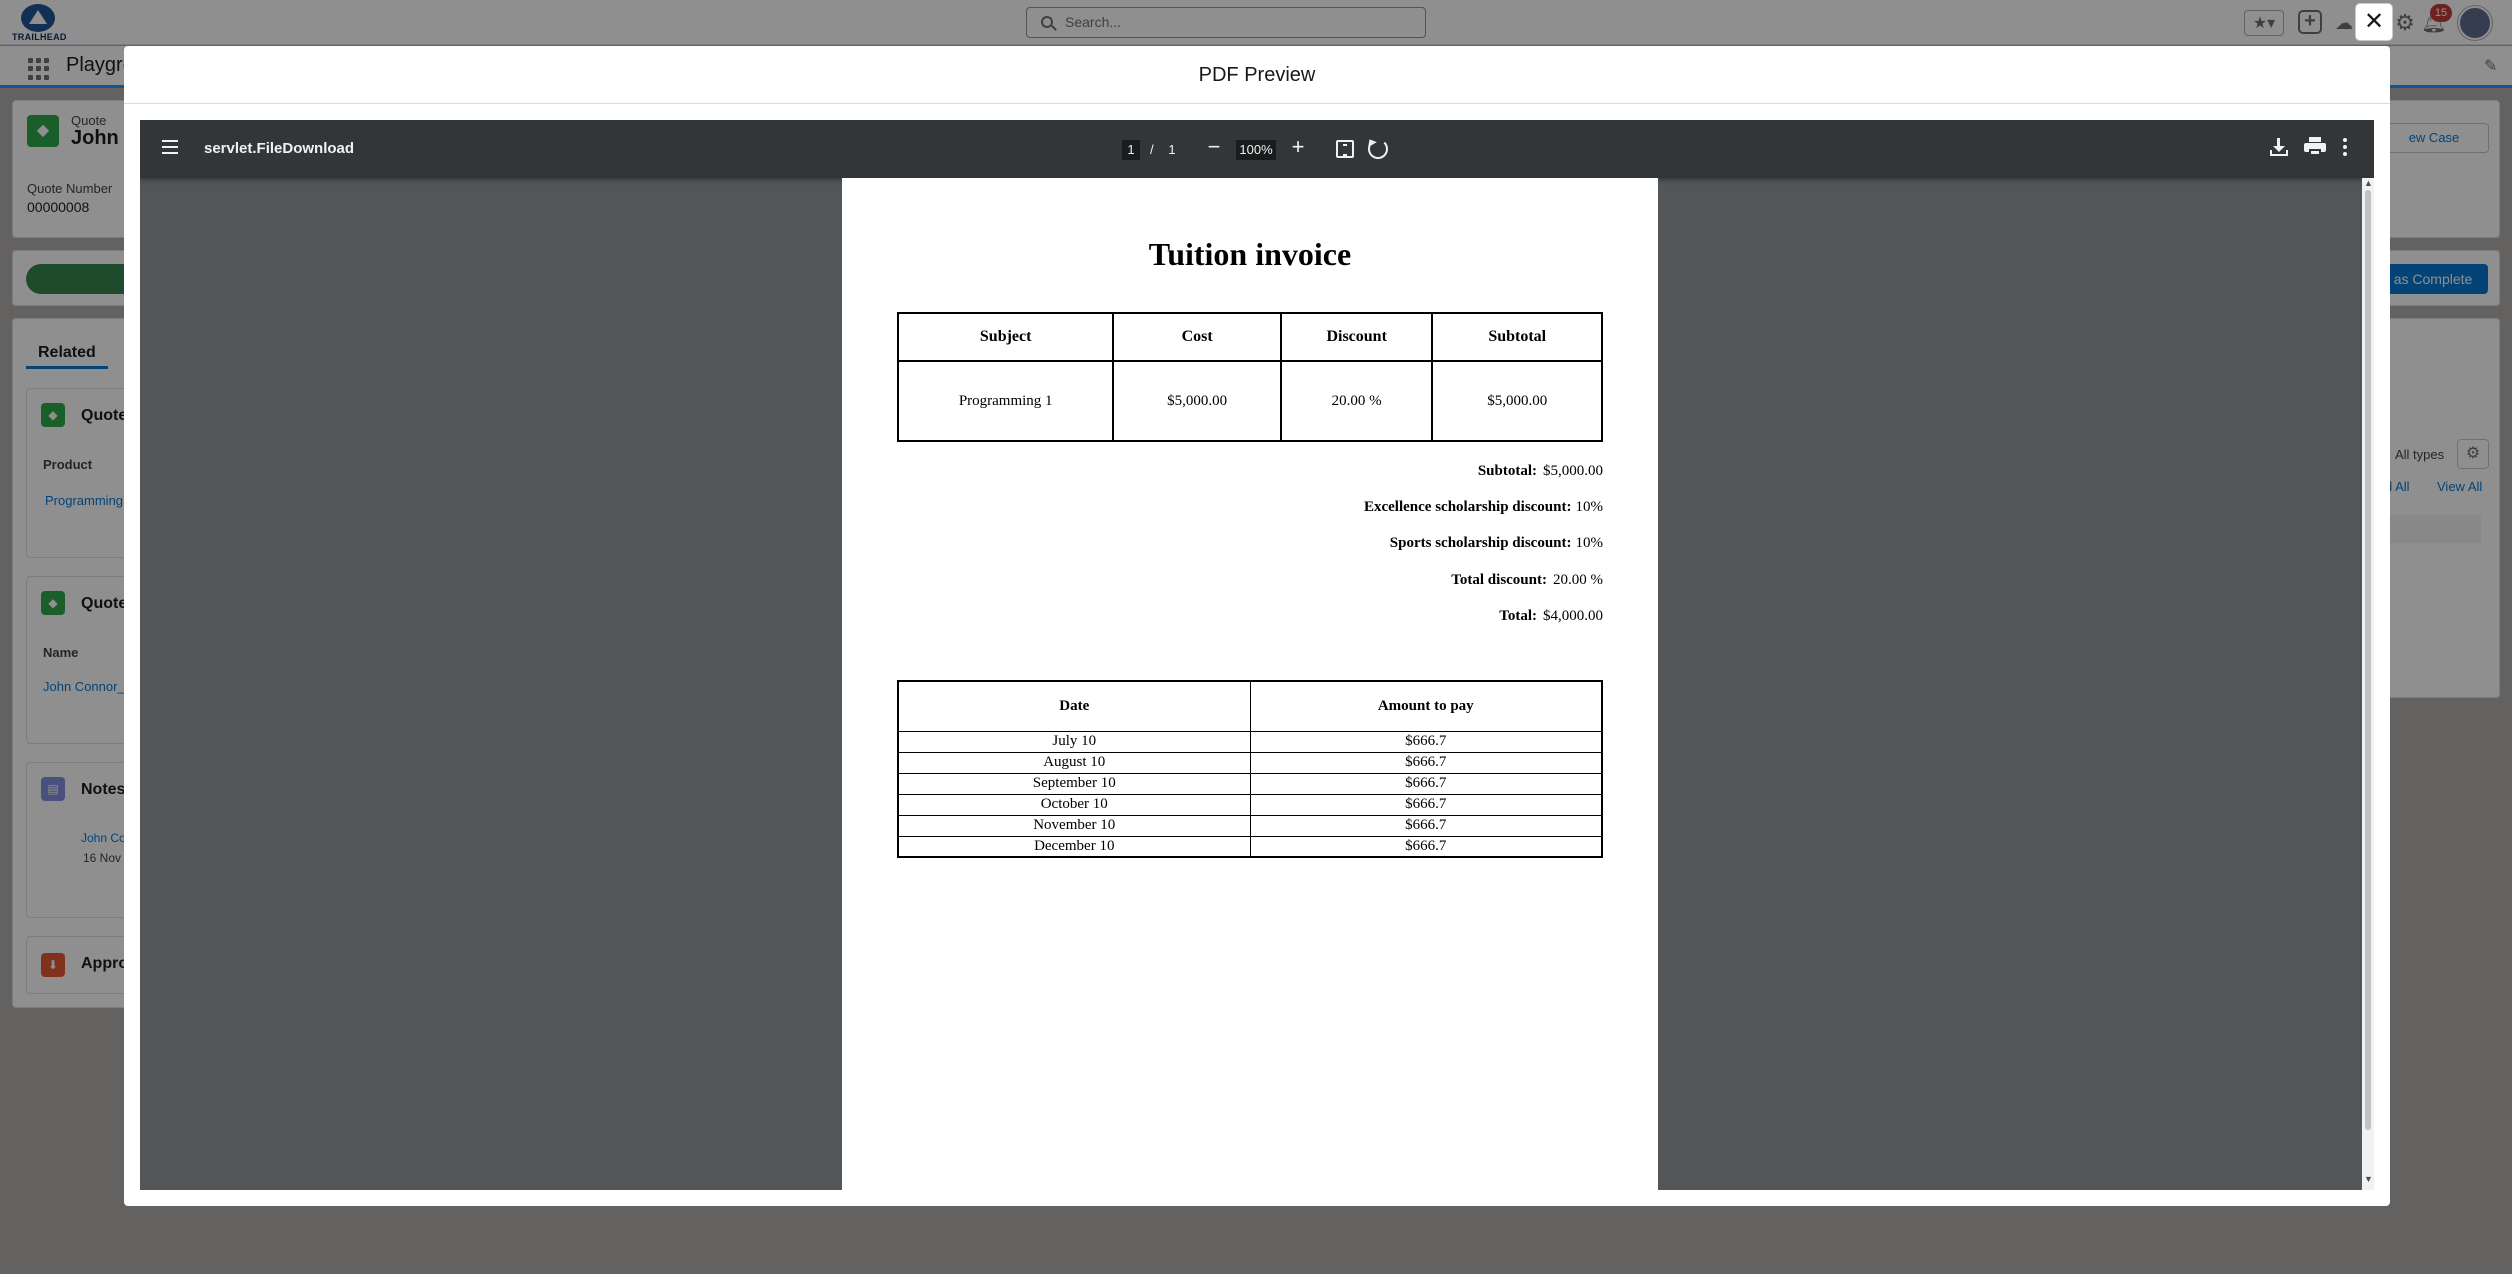 The height and width of the screenshot is (1274, 2512). Describe the element at coordinates (2368, 1179) in the screenshot. I see `scroll-down-icon: ▼` at that location.